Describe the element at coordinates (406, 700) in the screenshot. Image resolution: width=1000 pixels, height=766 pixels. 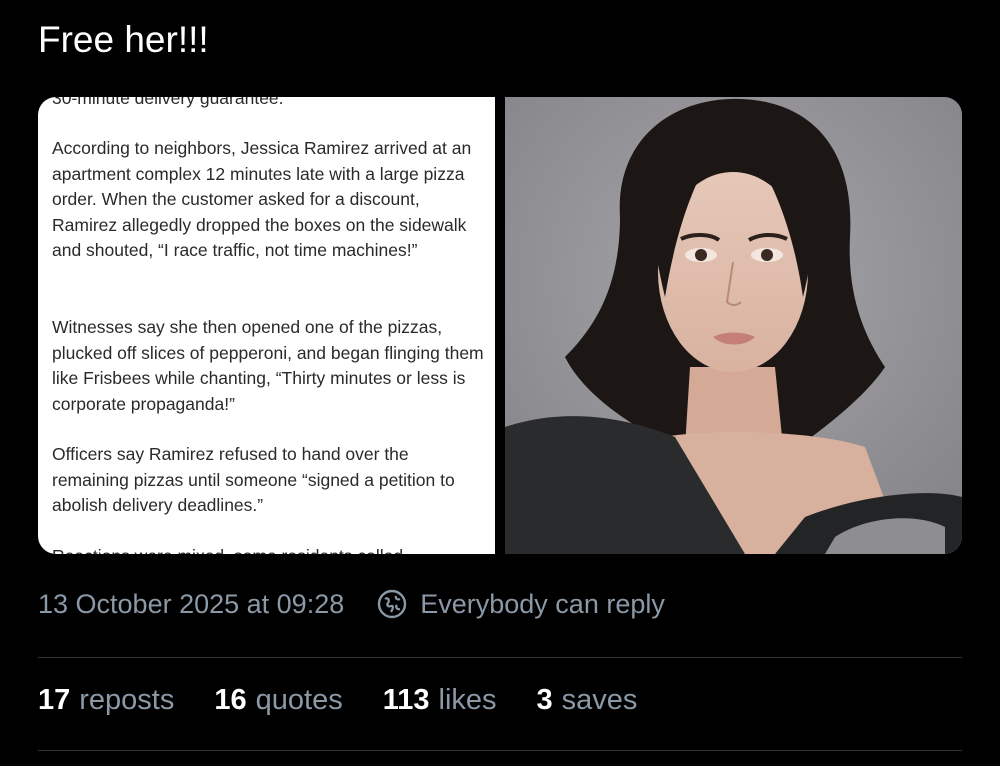
I see `likes-count: 113` at that location.